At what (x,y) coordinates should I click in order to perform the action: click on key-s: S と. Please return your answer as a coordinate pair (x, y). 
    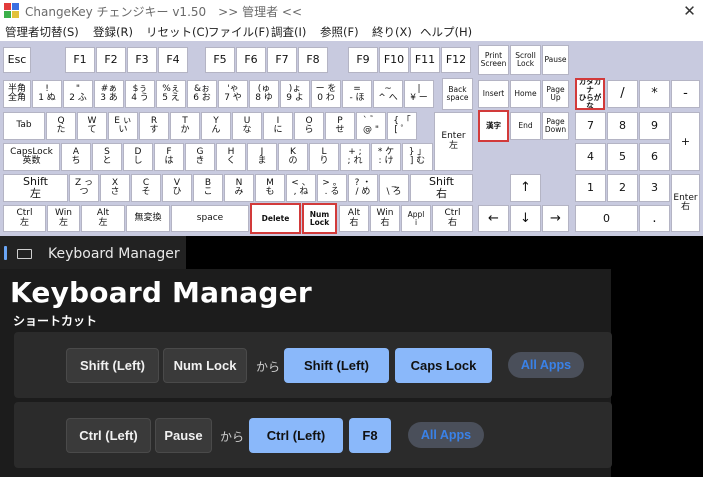
    Looking at the image, I should click on (107, 157).